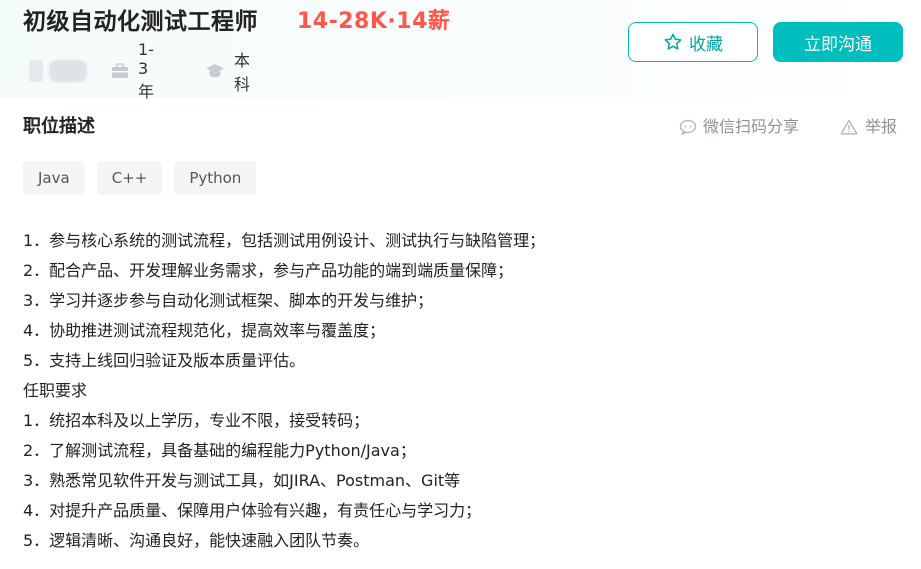 The width and height of the screenshot is (921, 569). What do you see at coordinates (751, 126) in the screenshot?
I see `wechat-share-label: 微信扫码分享` at bounding box center [751, 126].